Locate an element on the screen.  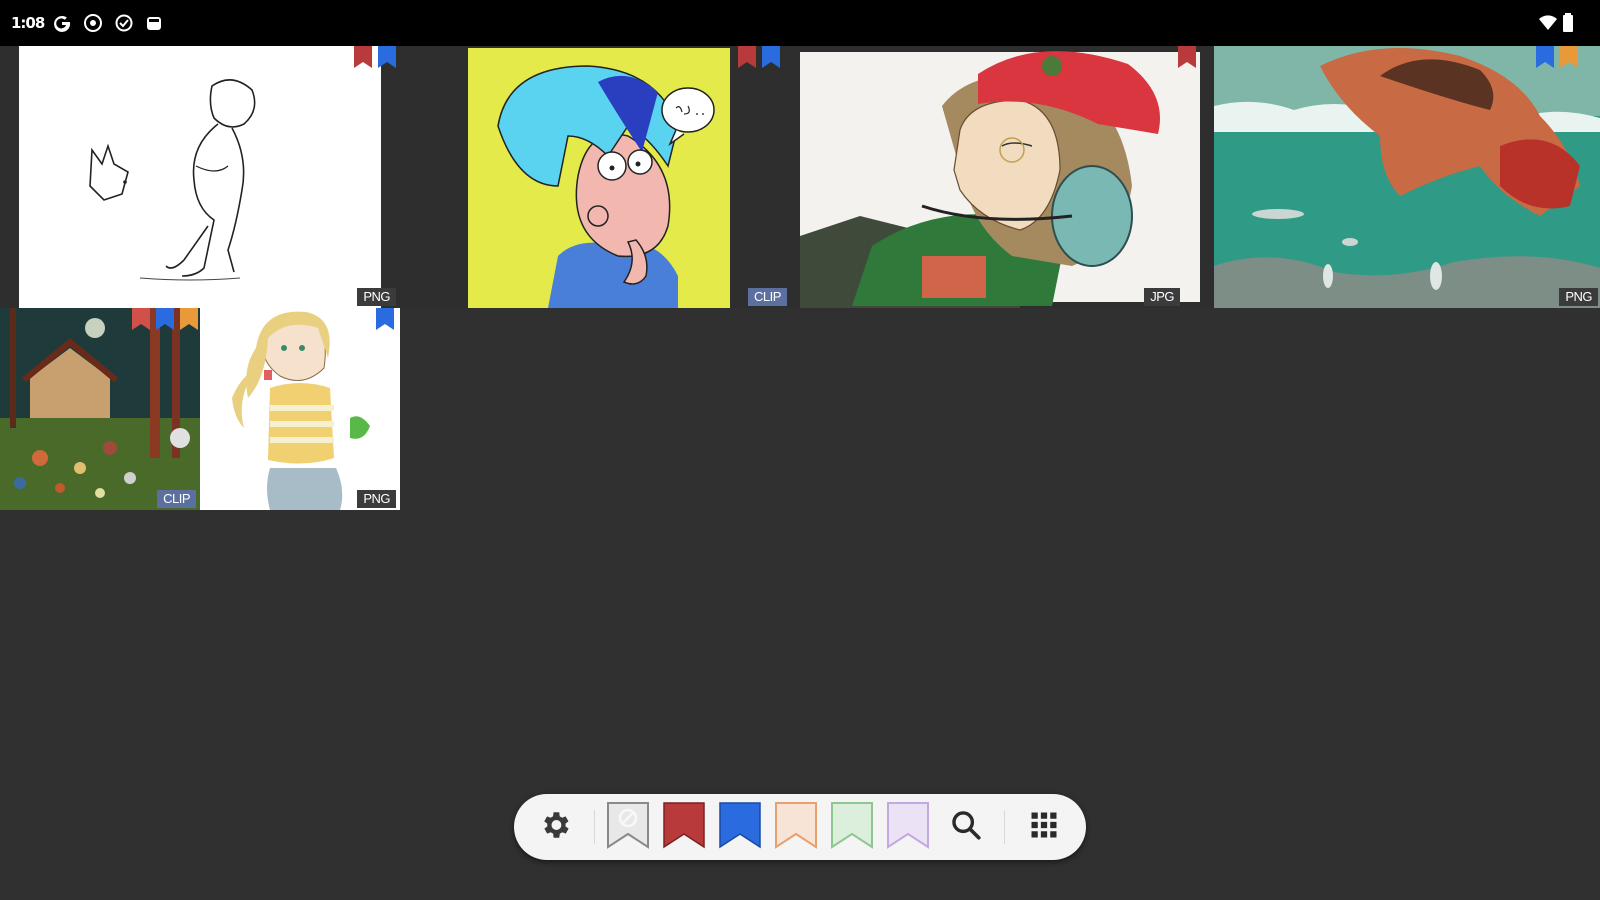
bookmark-orange-button is located at coordinates (796, 827).